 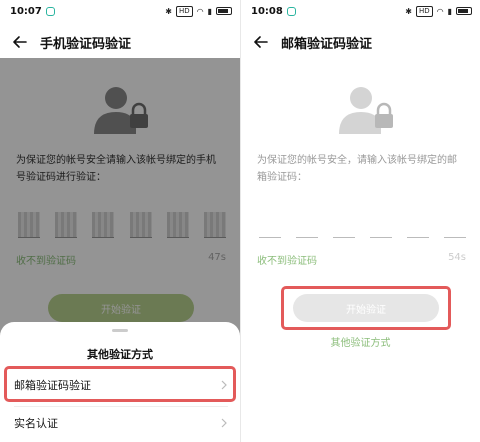 I want to click on highlight-annotation-start-button, so click(x=366, y=308).